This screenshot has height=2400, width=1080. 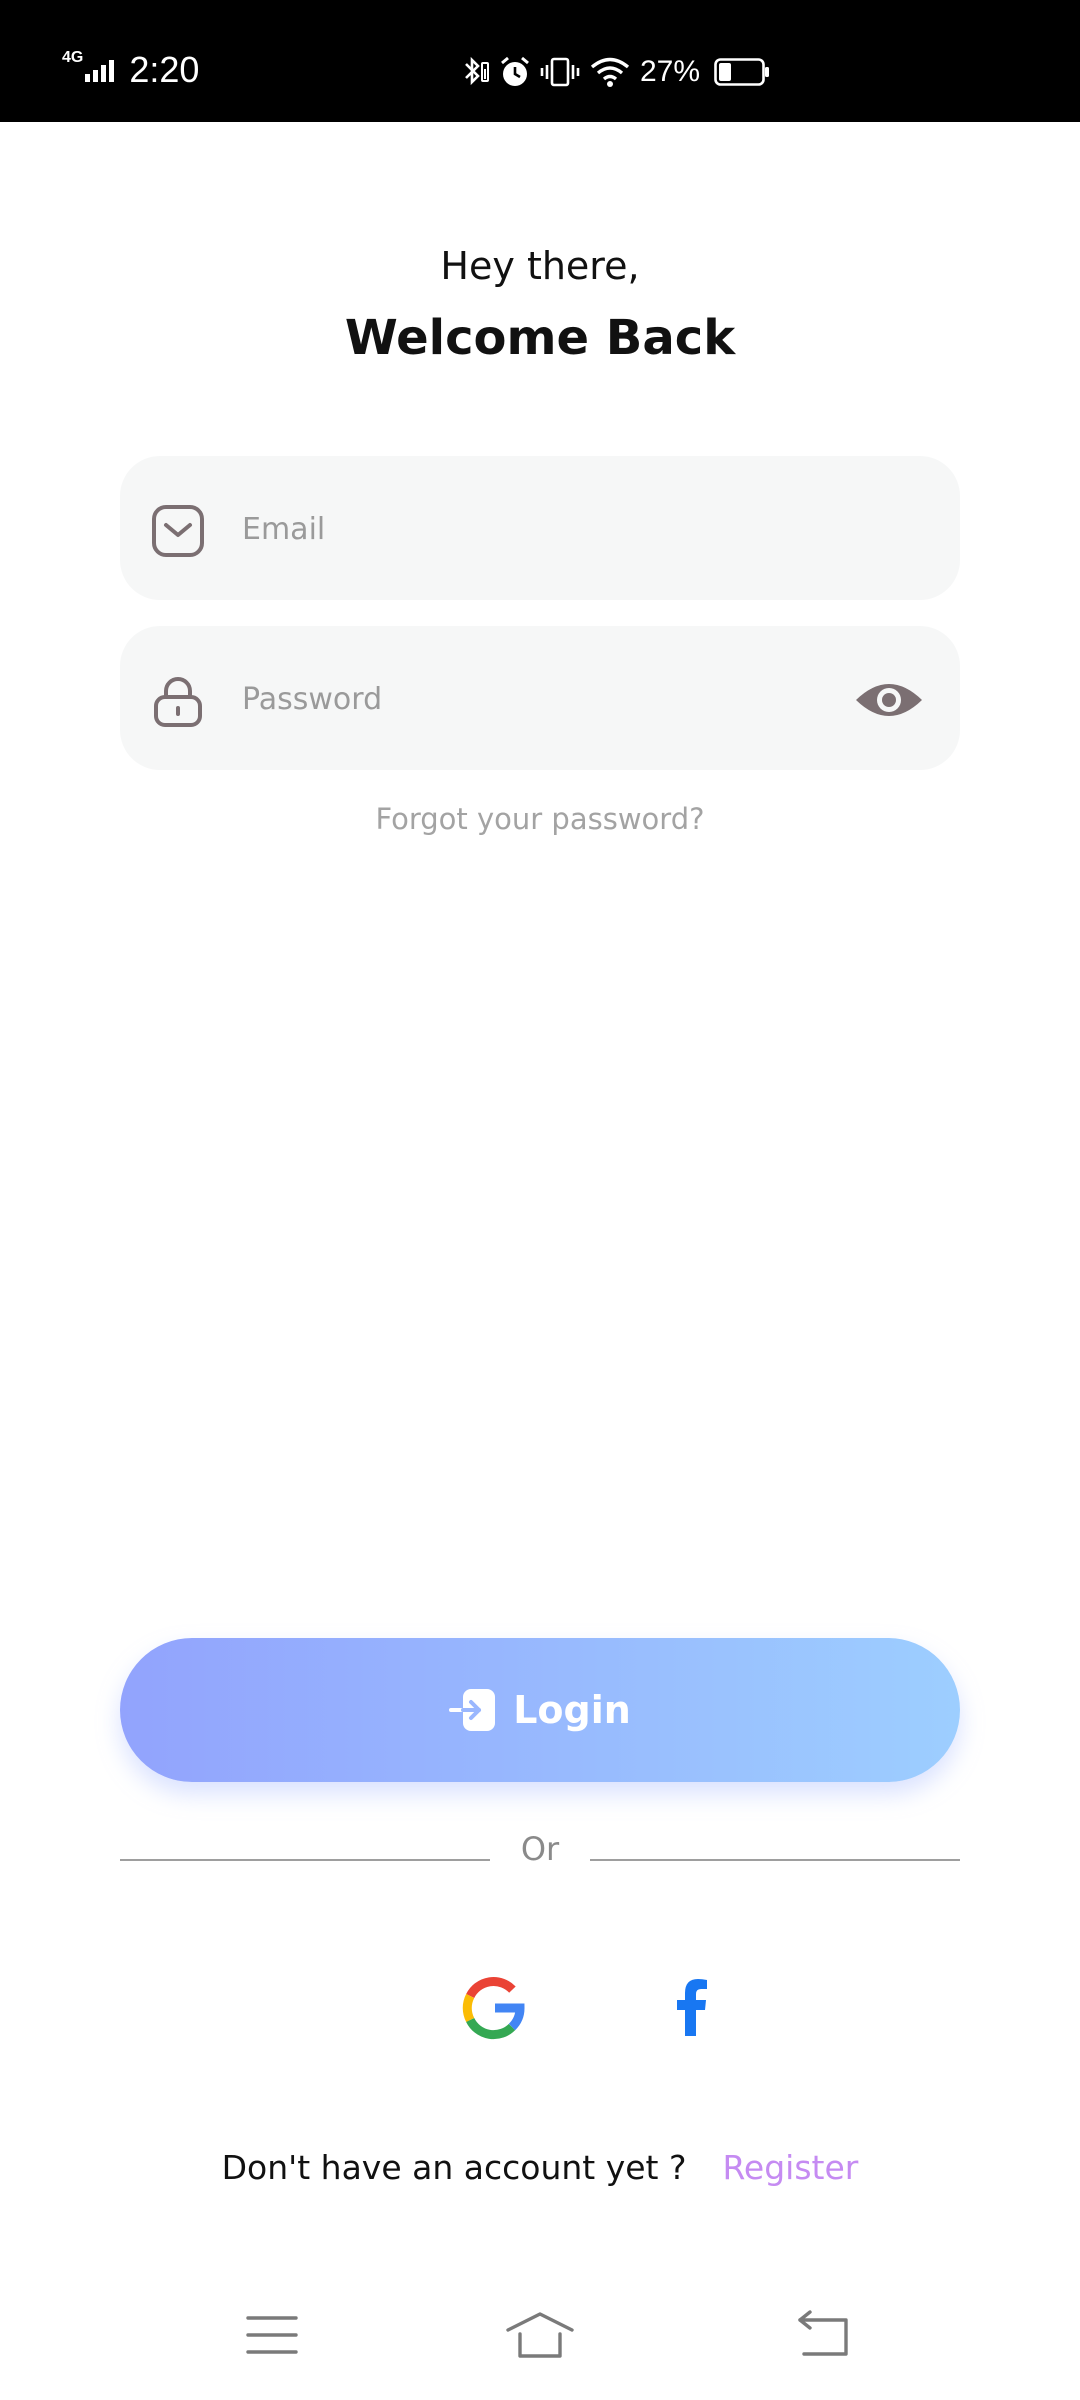 I want to click on network-type-label: 4G, so click(x=73, y=57).